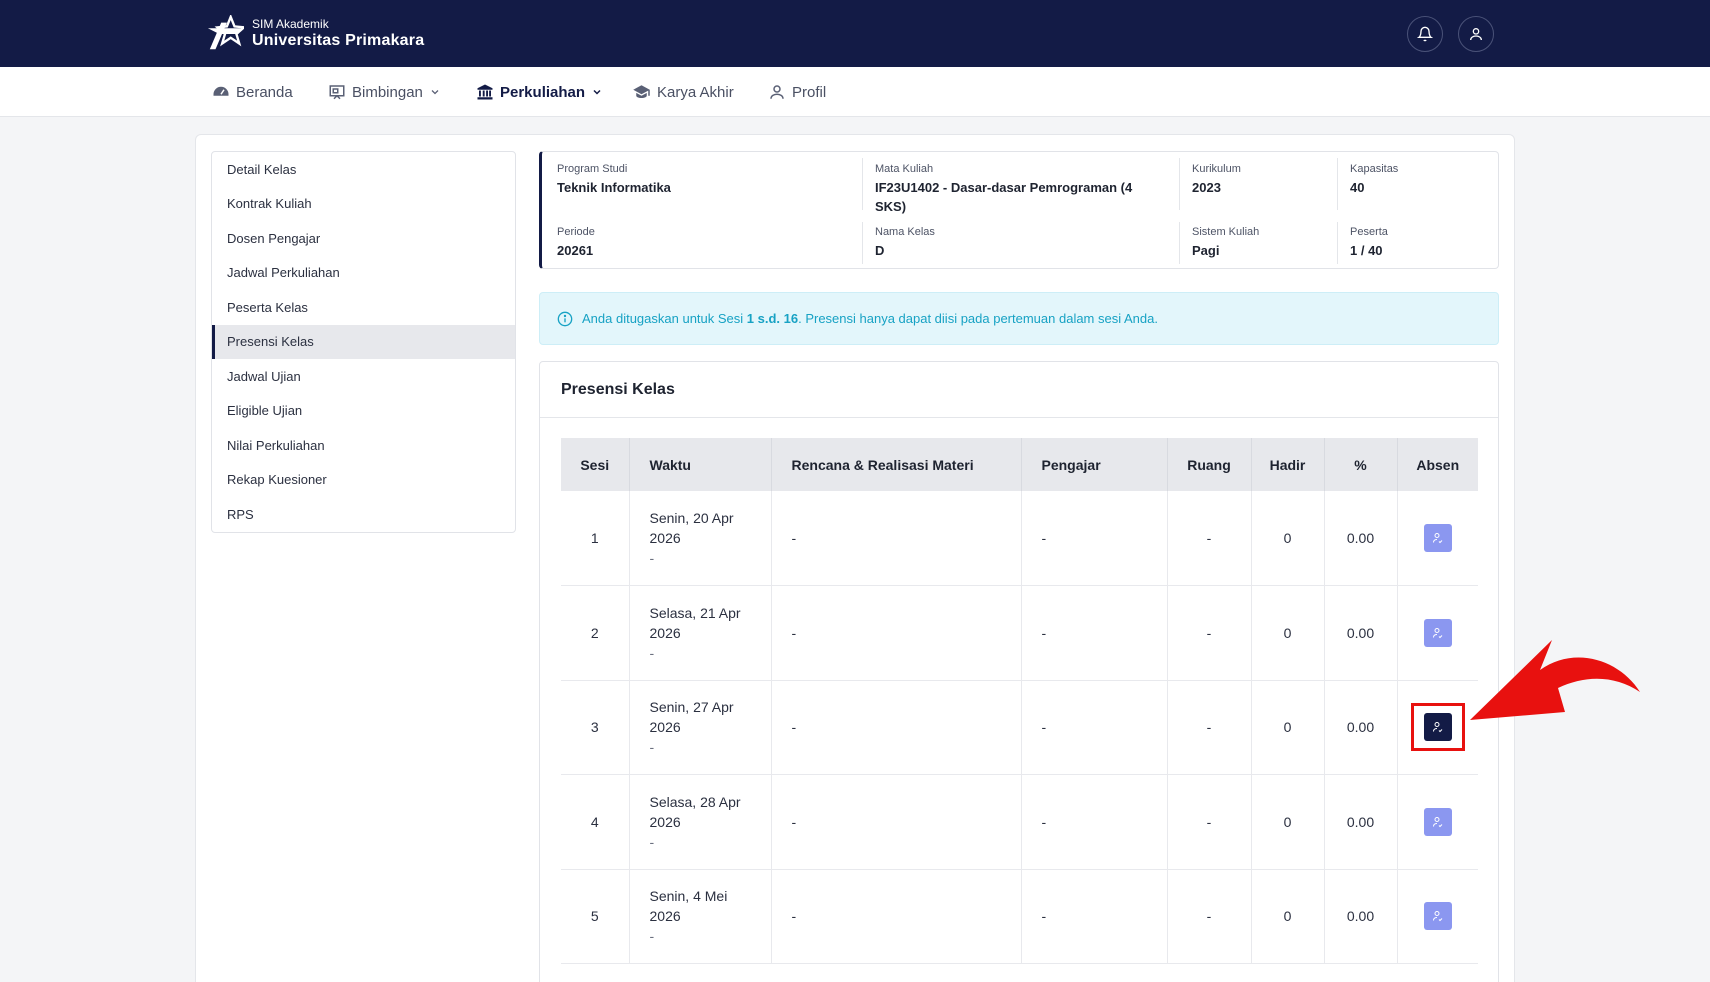  What do you see at coordinates (1019, 633) in the screenshot?
I see `table-row: 2 Selasa, 21 Apr 2026 - - - - 0 0.00` at bounding box center [1019, 633].